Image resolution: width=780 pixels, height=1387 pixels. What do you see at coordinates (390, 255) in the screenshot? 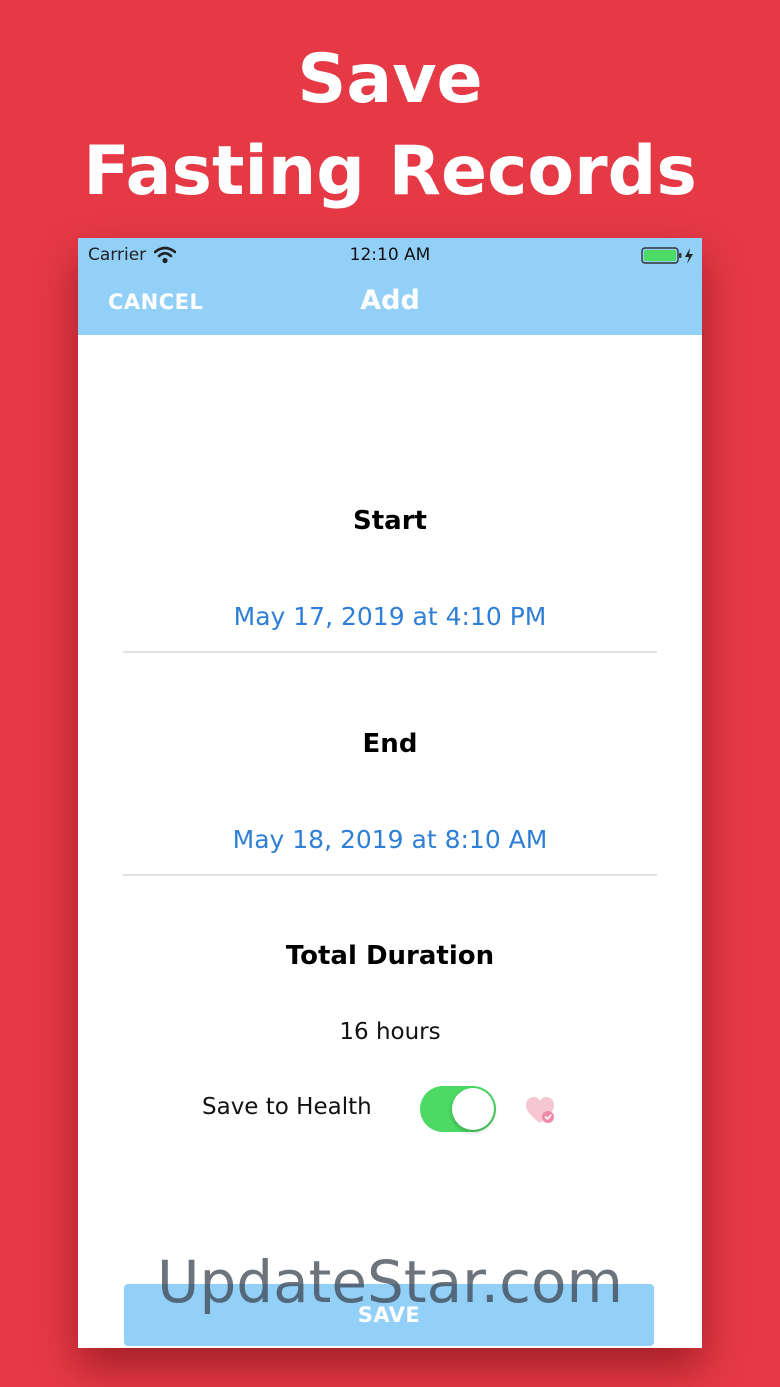
I see `status-time: 12:10 AM` at bounding box center [390, 255].